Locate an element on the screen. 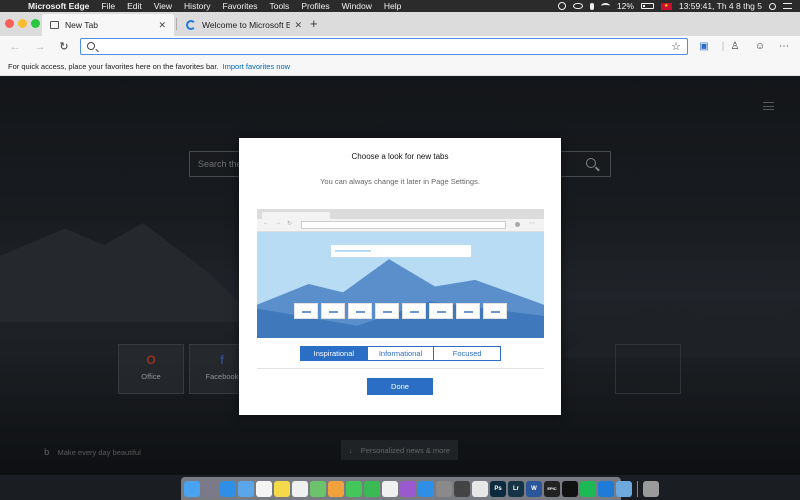 Image resolution: width=800 pixels, height=500 pixels. tab-label: Welcome to Microsoft Edge De is located at coordinates (246, 25).